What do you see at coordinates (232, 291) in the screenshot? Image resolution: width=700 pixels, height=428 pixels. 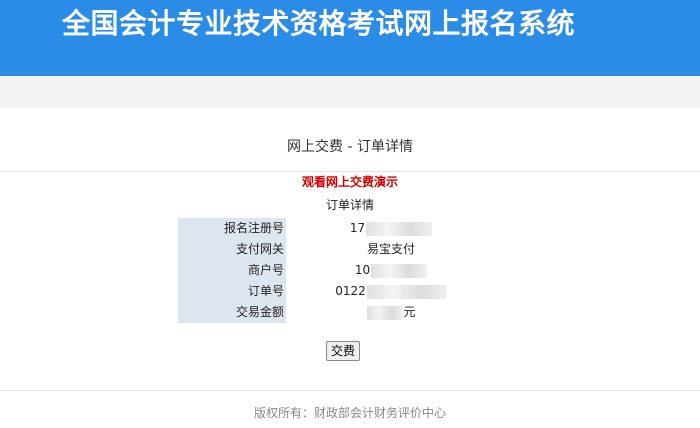 I see `order-number-label: 订单号` at bounding box center [232, 291].